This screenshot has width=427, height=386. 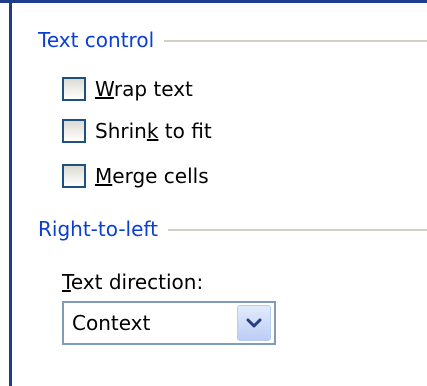 I want to click on window-border-left, so click(x=10, y=193).